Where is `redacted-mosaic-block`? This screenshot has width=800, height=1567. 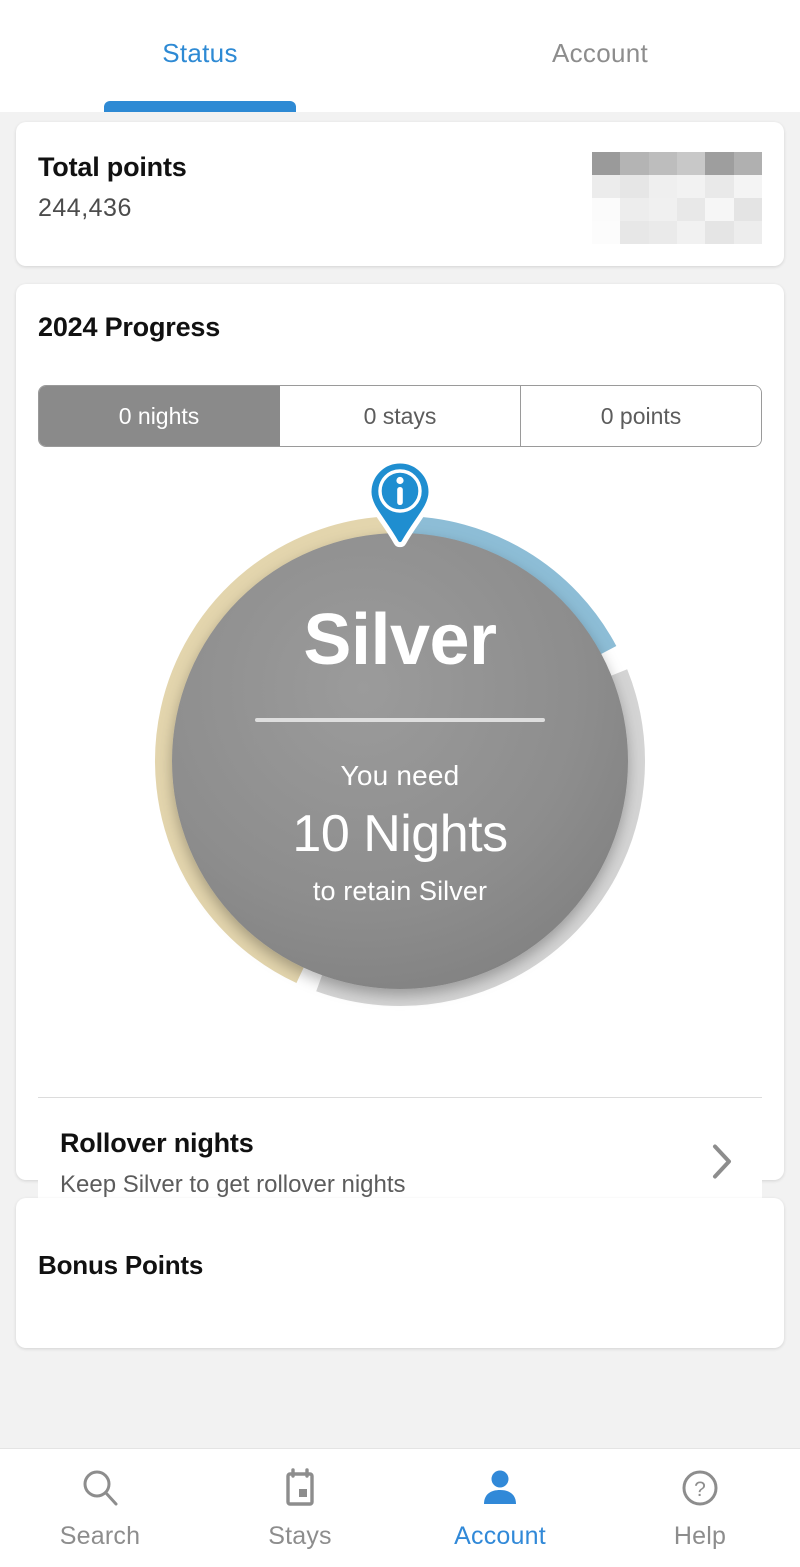
redacted-mosaic-block is located at coordinates (677, 198).